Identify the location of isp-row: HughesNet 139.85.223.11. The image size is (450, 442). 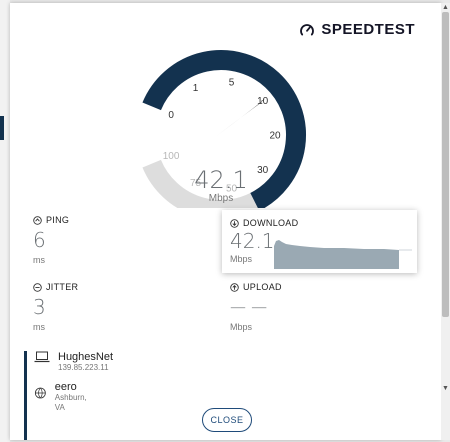
(73, 362).